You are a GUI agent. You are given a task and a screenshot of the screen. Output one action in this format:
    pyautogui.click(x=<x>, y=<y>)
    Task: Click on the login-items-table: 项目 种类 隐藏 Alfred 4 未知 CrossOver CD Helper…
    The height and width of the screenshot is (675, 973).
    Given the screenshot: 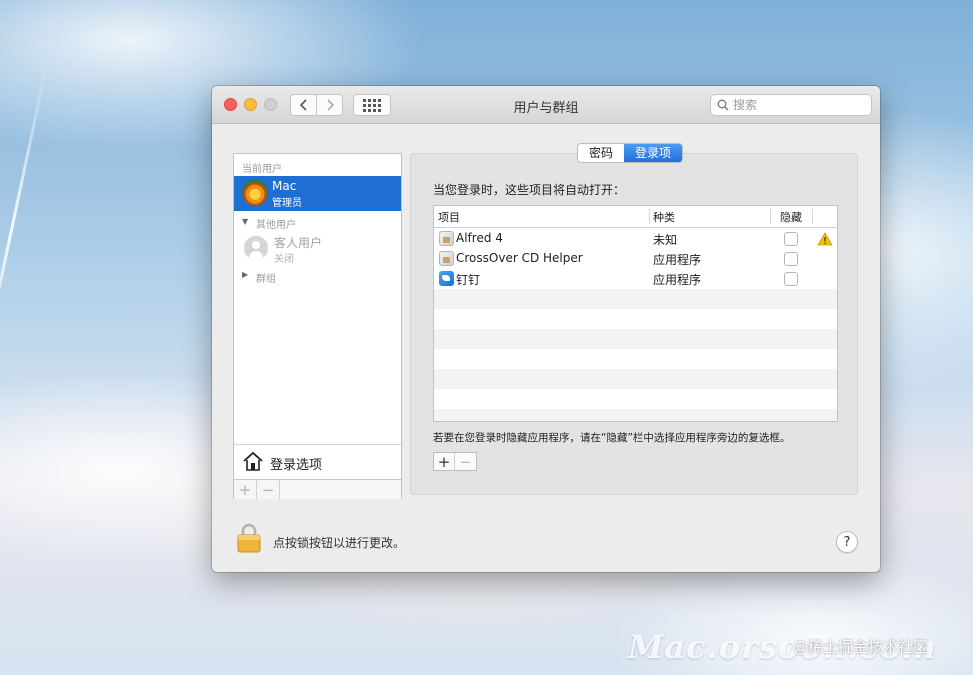 What is the action you would take?
    pyautogui.click(x=635, y=313)
    